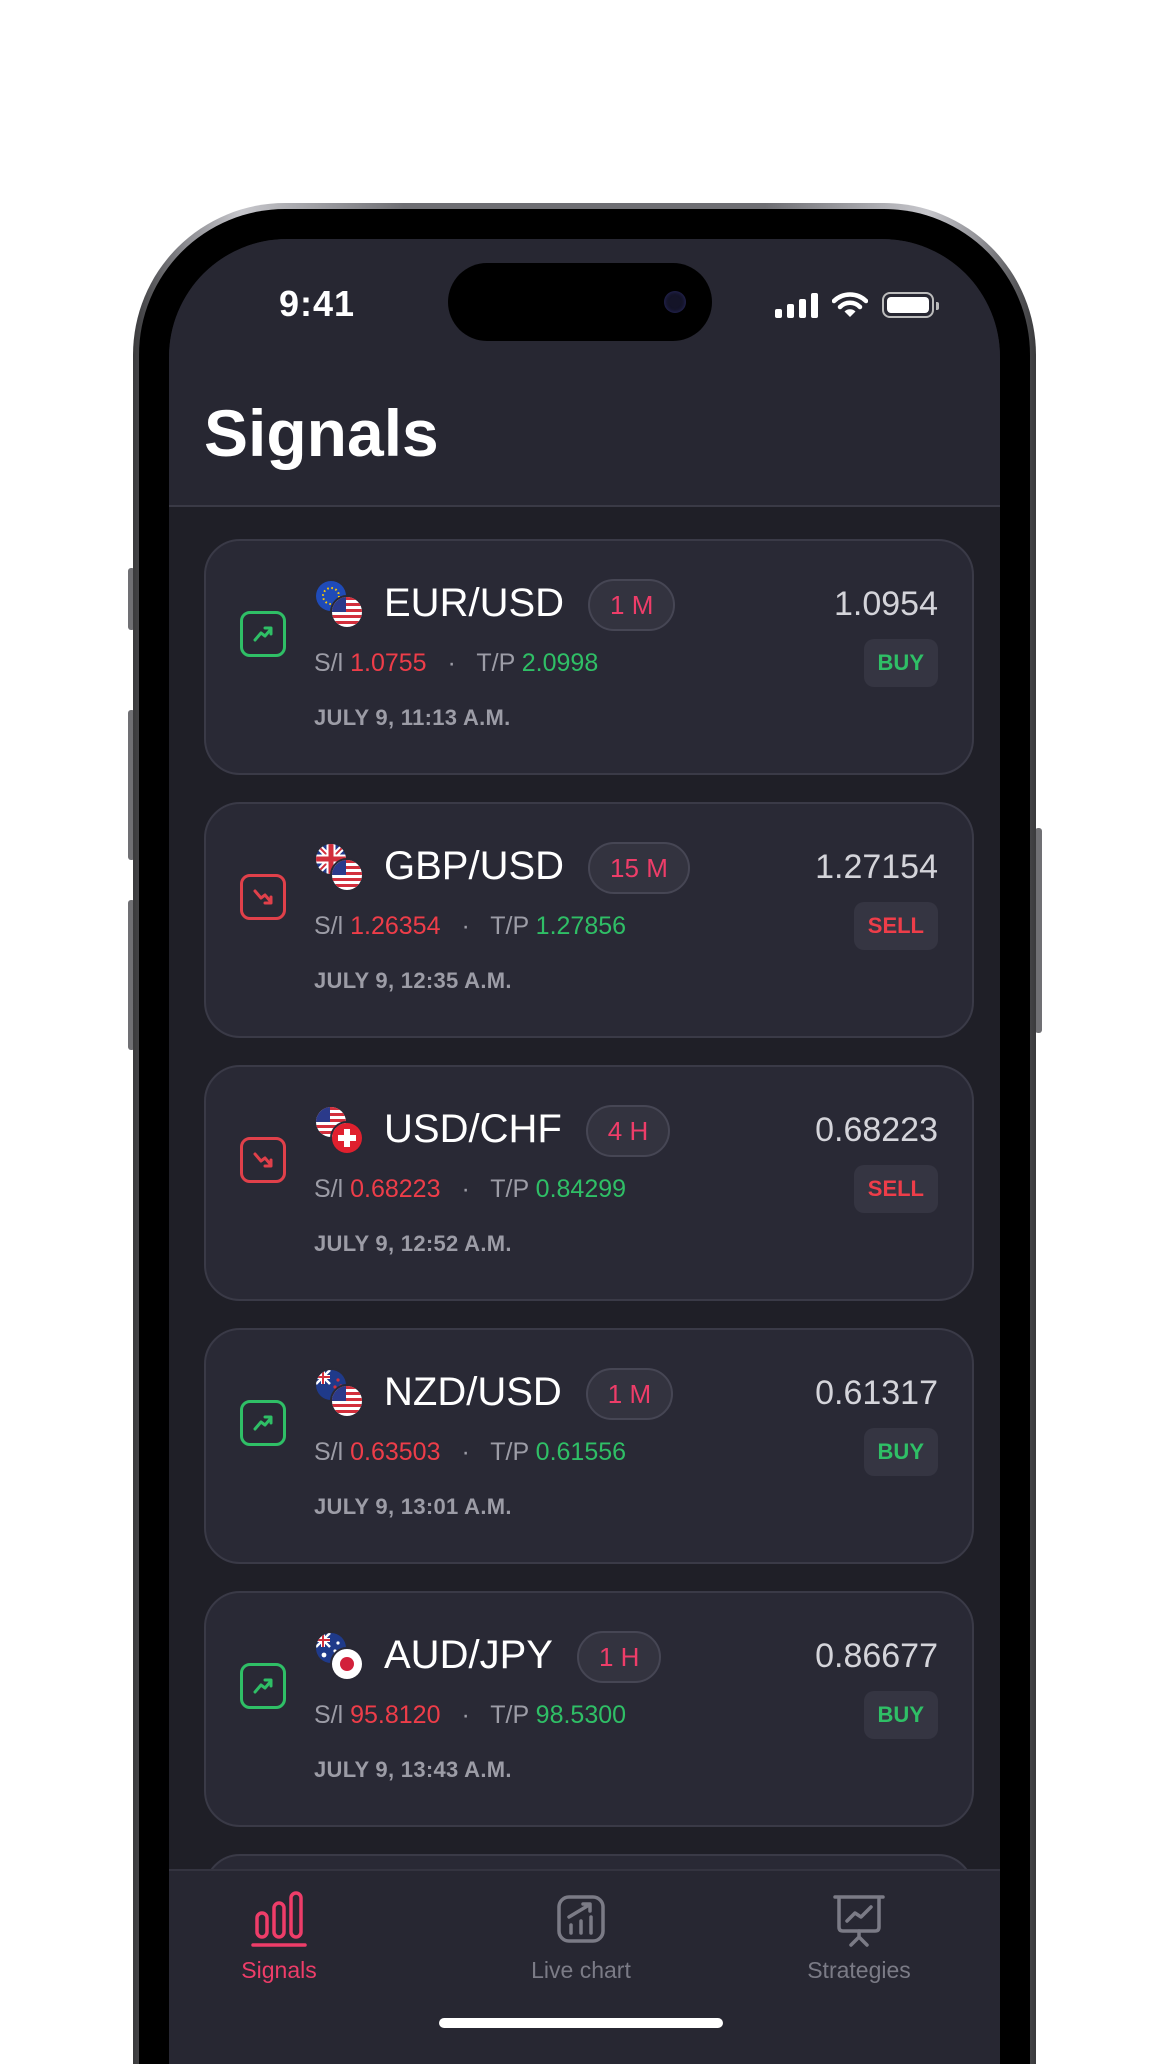  I want to click on wifi-icon, so click(850, 304).